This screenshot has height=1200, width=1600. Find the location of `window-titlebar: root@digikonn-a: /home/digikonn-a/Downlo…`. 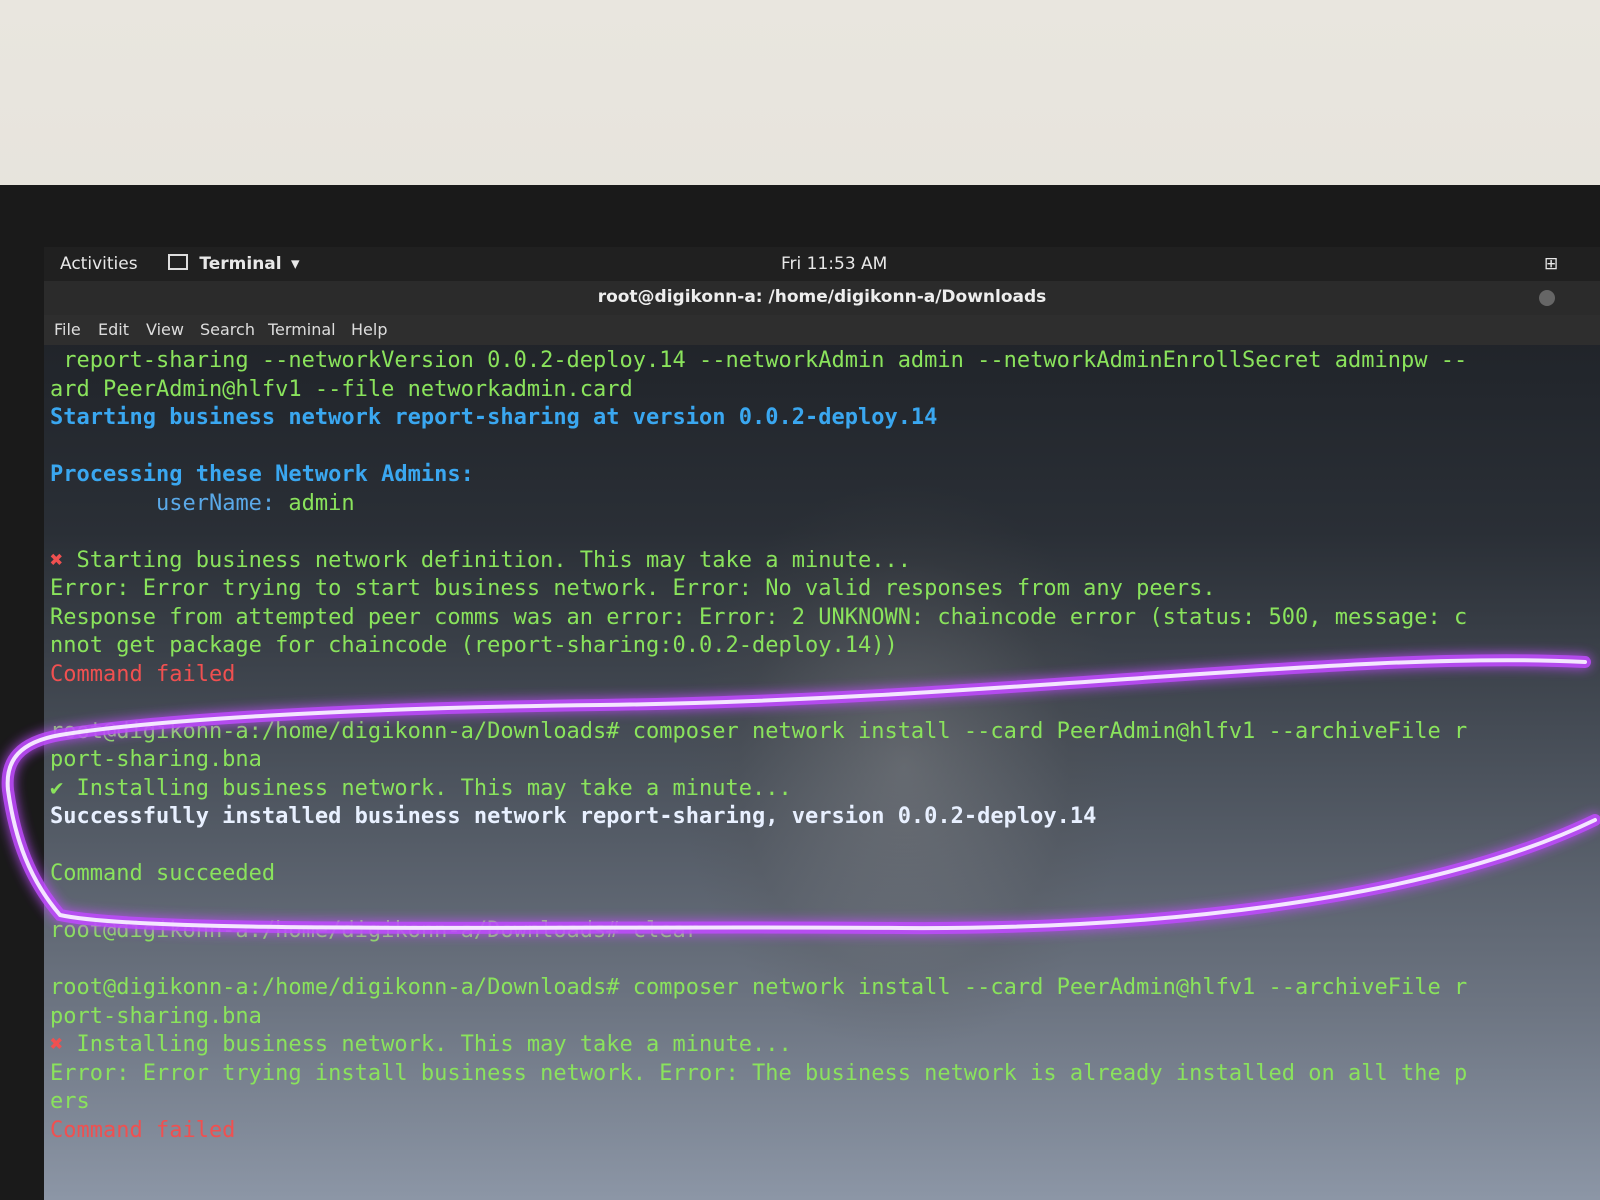

window-titlebar: root@digikonn-a: /home/digikonn-a/Downlo… is located at coordinates (822, 298).